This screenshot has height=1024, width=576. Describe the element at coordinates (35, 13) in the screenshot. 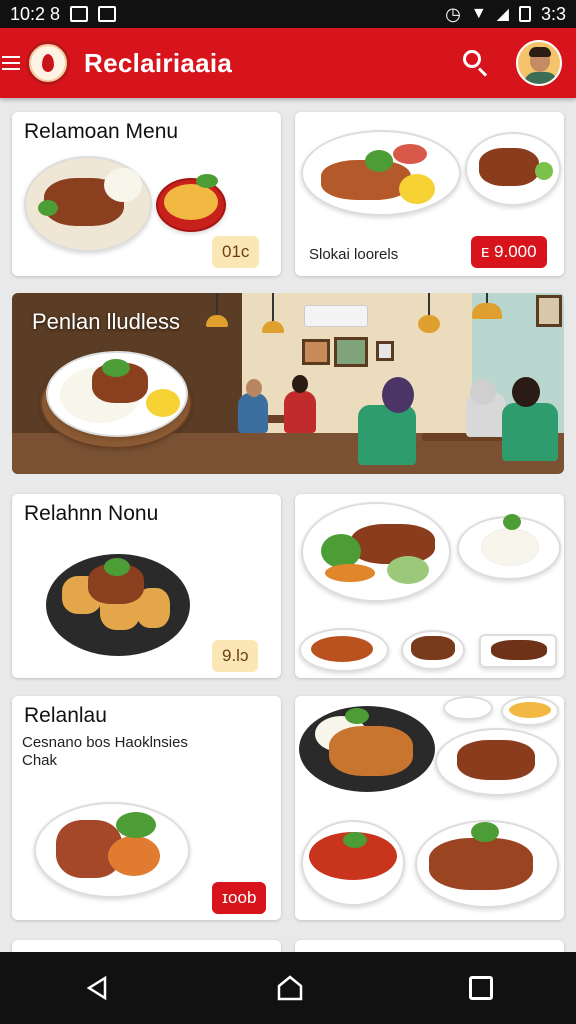

I see `status-time: 10:2 8` at that location.